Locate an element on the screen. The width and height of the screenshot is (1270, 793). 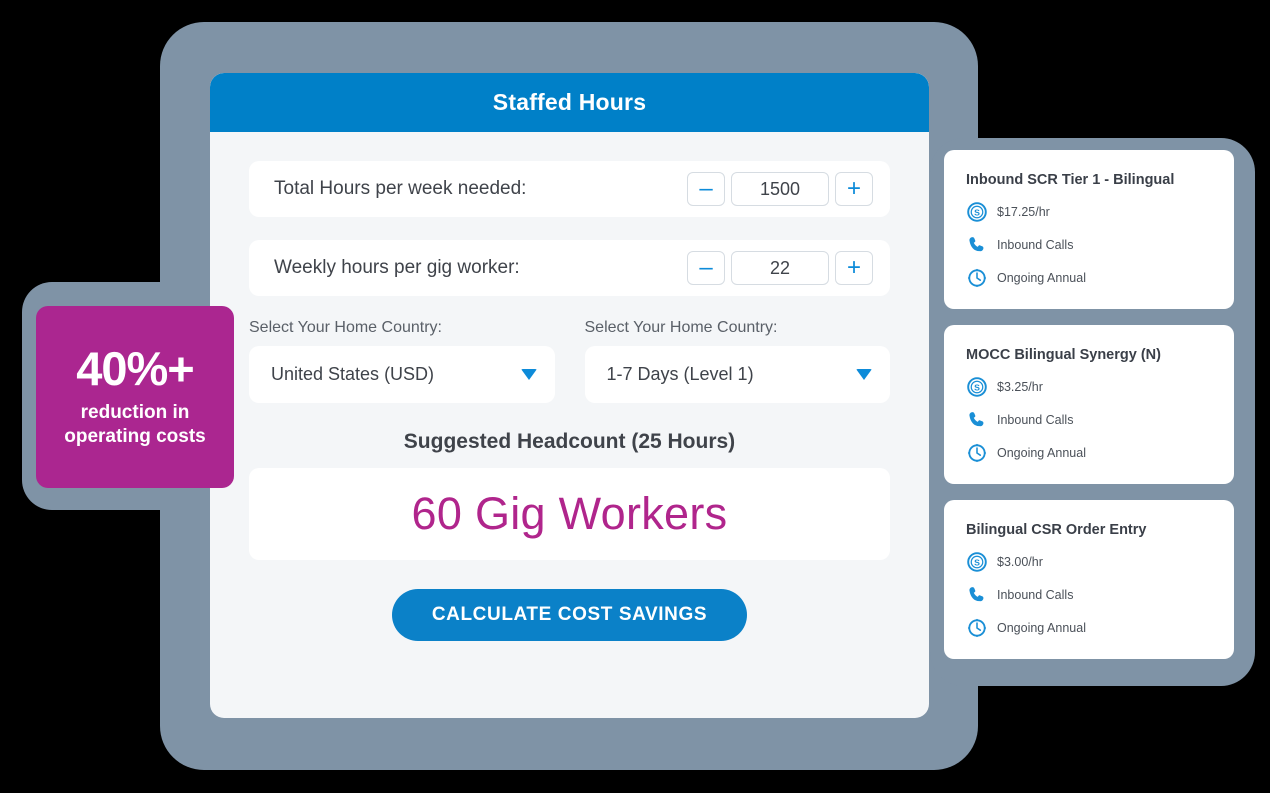
home-country-select: United States (USD) is located at coordinates (402, 374).